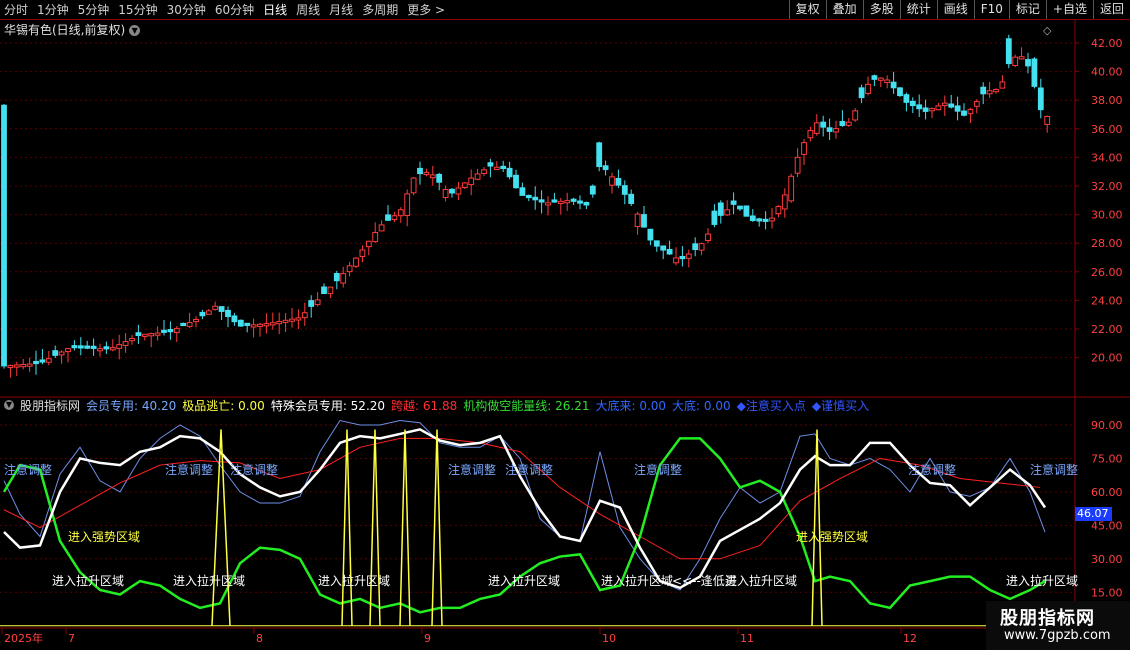 The image size is (1130, 650). I want to click on x-label: 11, so click(747, 638).